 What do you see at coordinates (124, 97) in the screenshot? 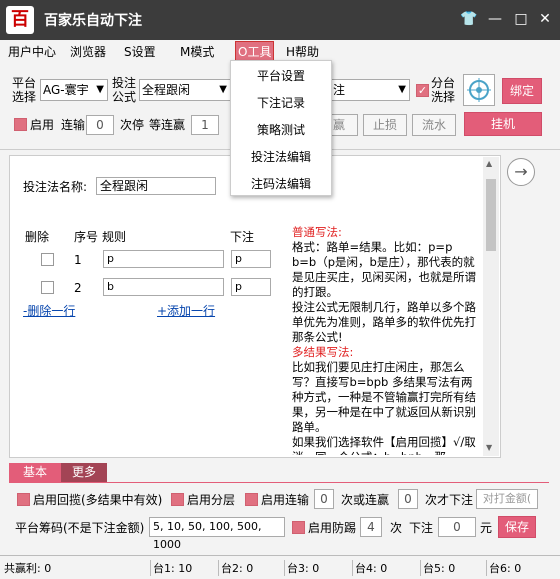
I see `formula-label-2: 公式` at bounding box center [124, 97].